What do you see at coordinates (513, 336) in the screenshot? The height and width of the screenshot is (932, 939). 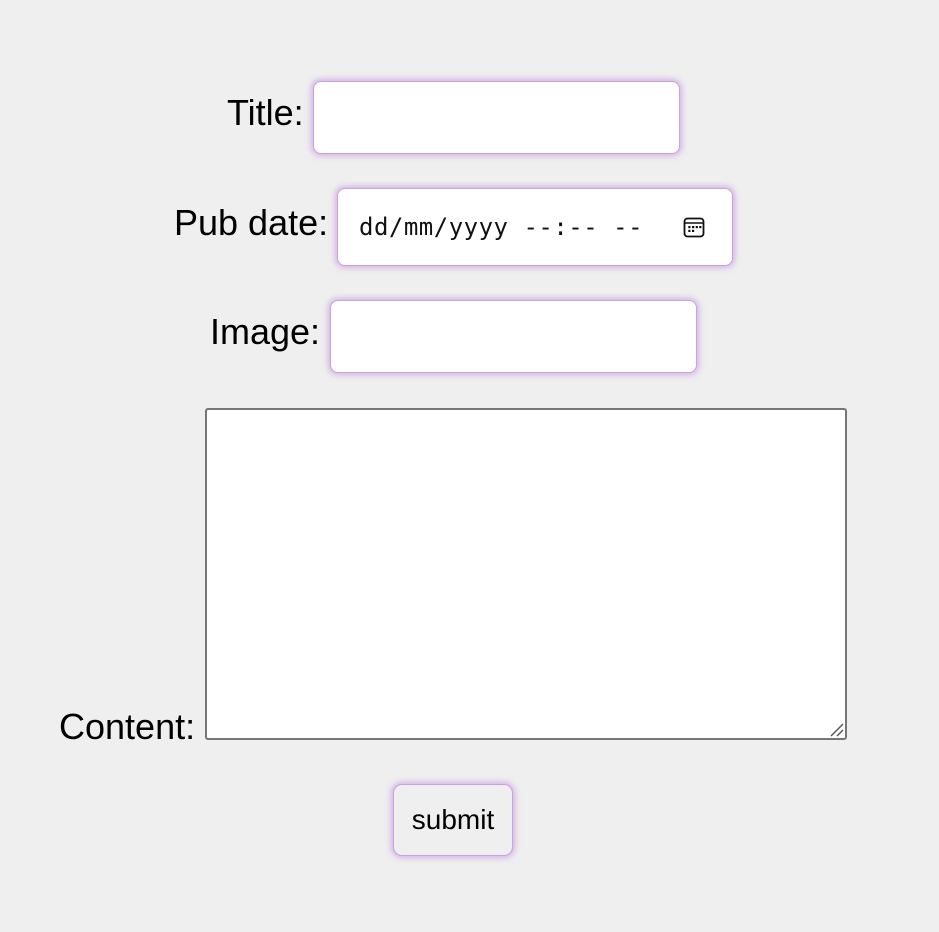 I see `image-input` at bounding box center [513, 336].